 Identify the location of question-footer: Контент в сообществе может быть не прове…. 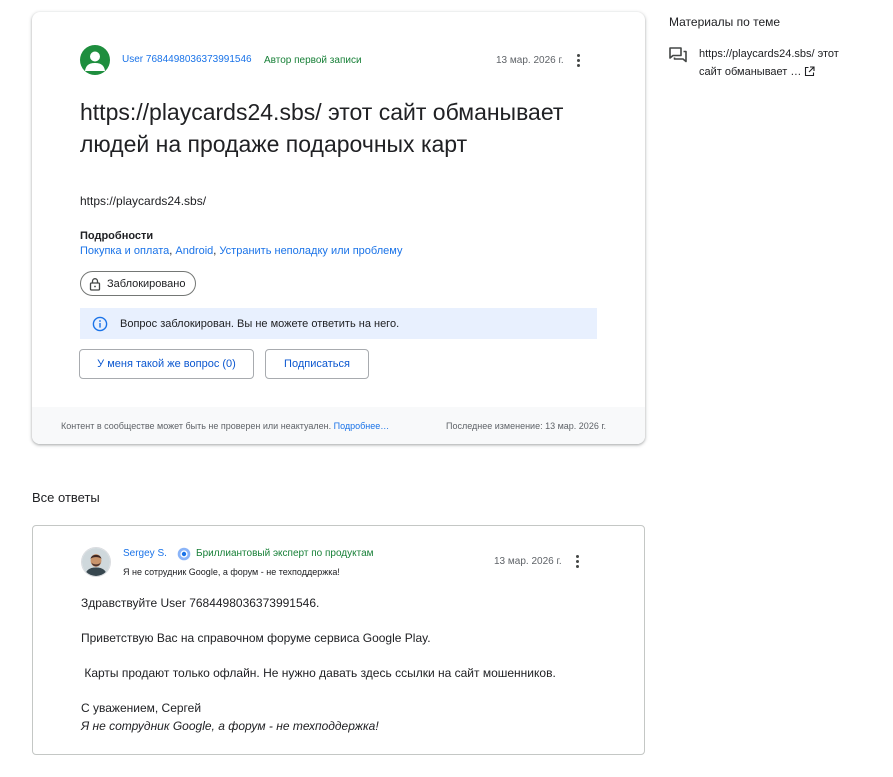
(338, 425).